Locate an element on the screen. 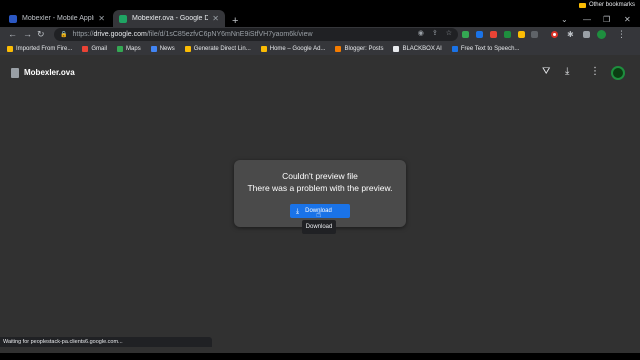  bookmark-item: BLACKBOX AI is located at coordinates (417, 48).